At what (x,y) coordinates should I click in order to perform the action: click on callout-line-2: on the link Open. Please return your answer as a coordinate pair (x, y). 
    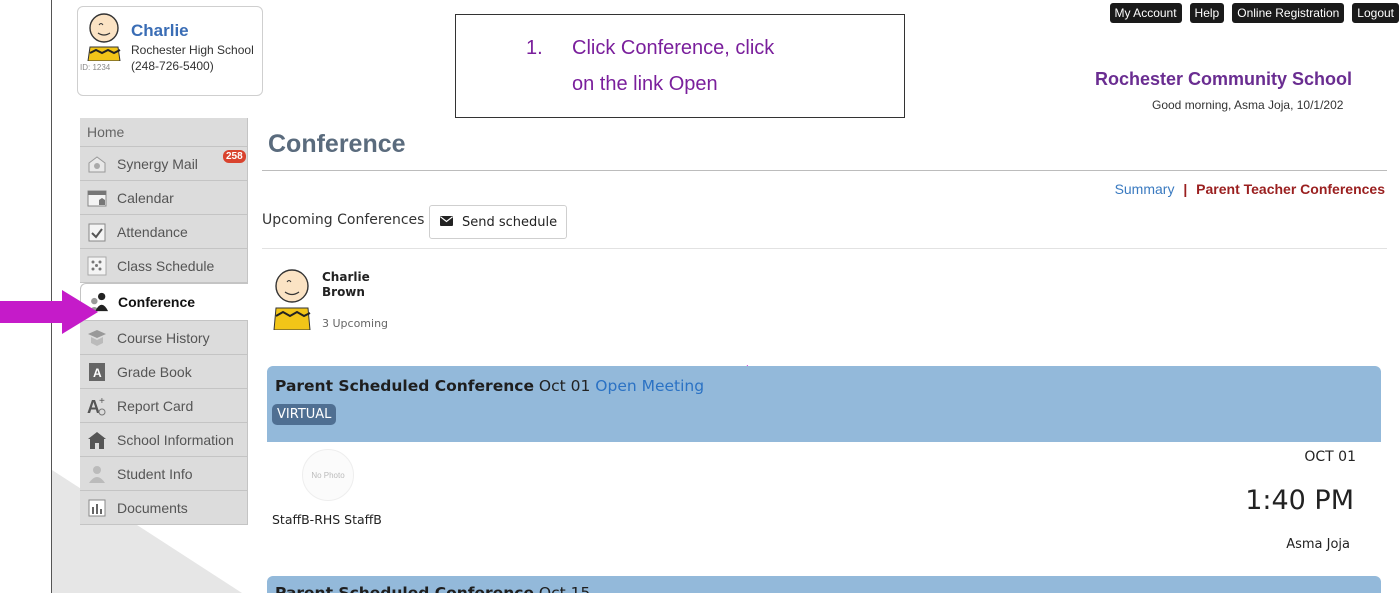
    Looking at the image, I should click on (645, 84).